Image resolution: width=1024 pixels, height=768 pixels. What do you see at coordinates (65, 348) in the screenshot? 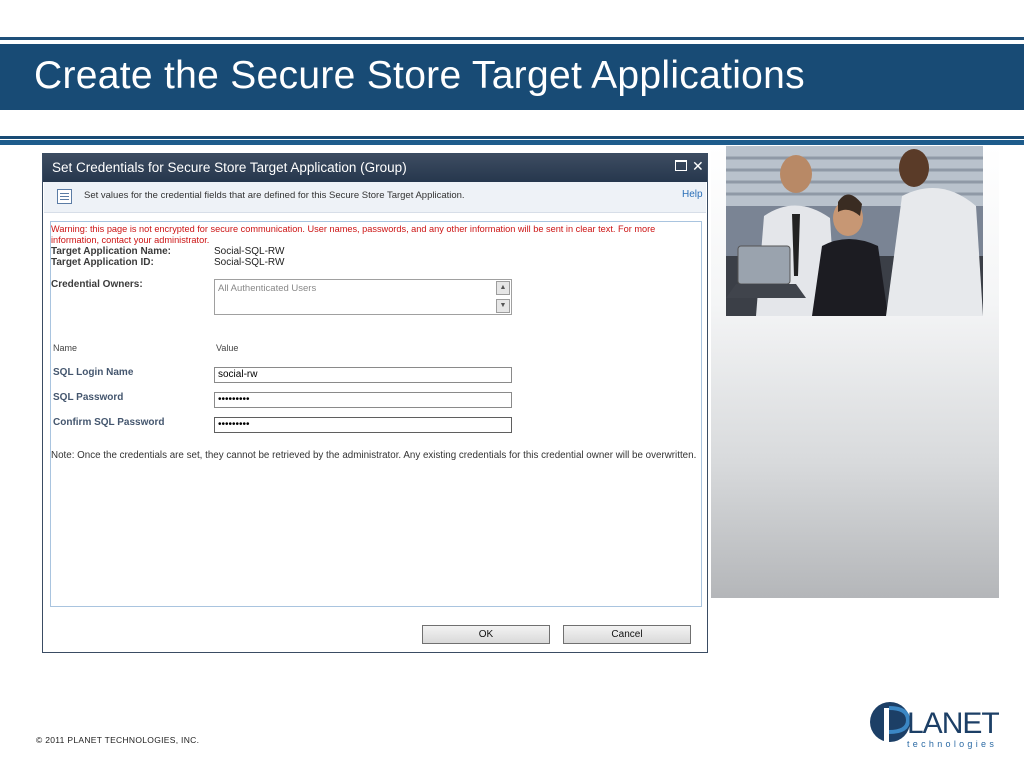
I see `name-column-header: Name` at bounding box center [65, 348].